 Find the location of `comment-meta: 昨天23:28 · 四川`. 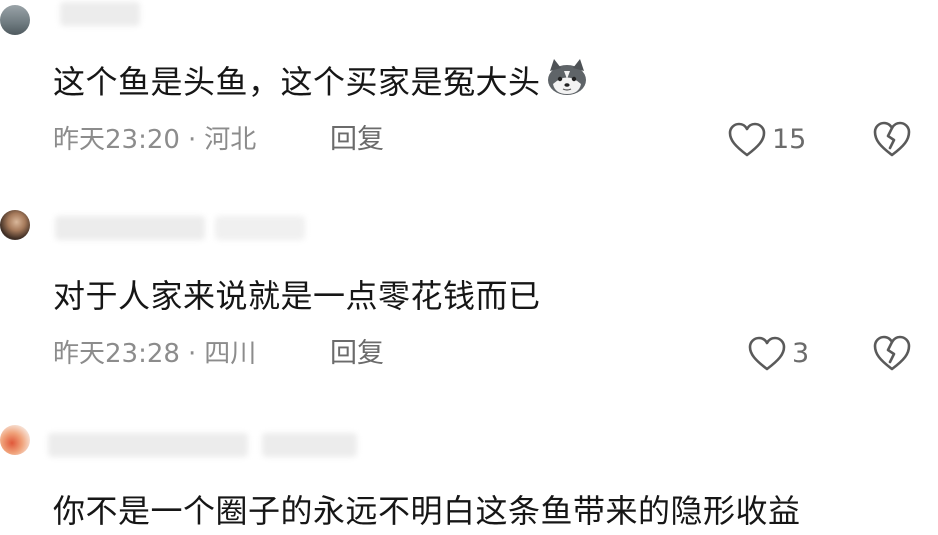

comment-meta: 昨天23:28 · 四川 is located at coordinates (154, 354).